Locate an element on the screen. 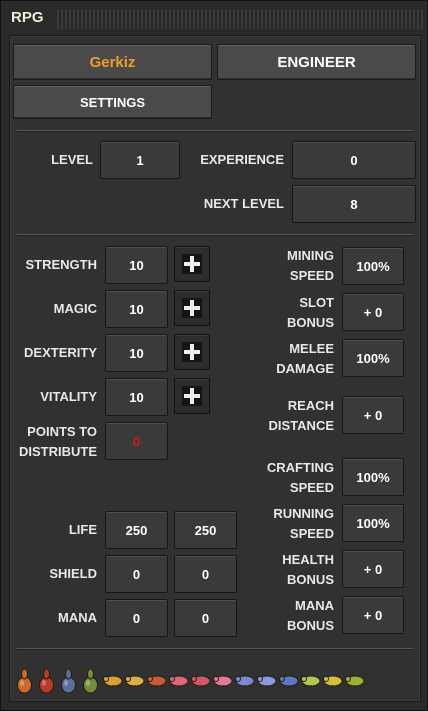 The width and height of the screenshot is (428, 711). player-name-button: Gerkiz is located at coordinates (112, 62).